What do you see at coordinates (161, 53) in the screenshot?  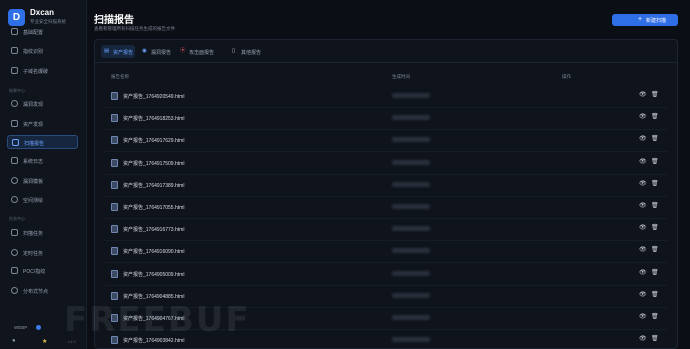 I see `tab-label: 漏洞报告` at bounding box center [161, 53].